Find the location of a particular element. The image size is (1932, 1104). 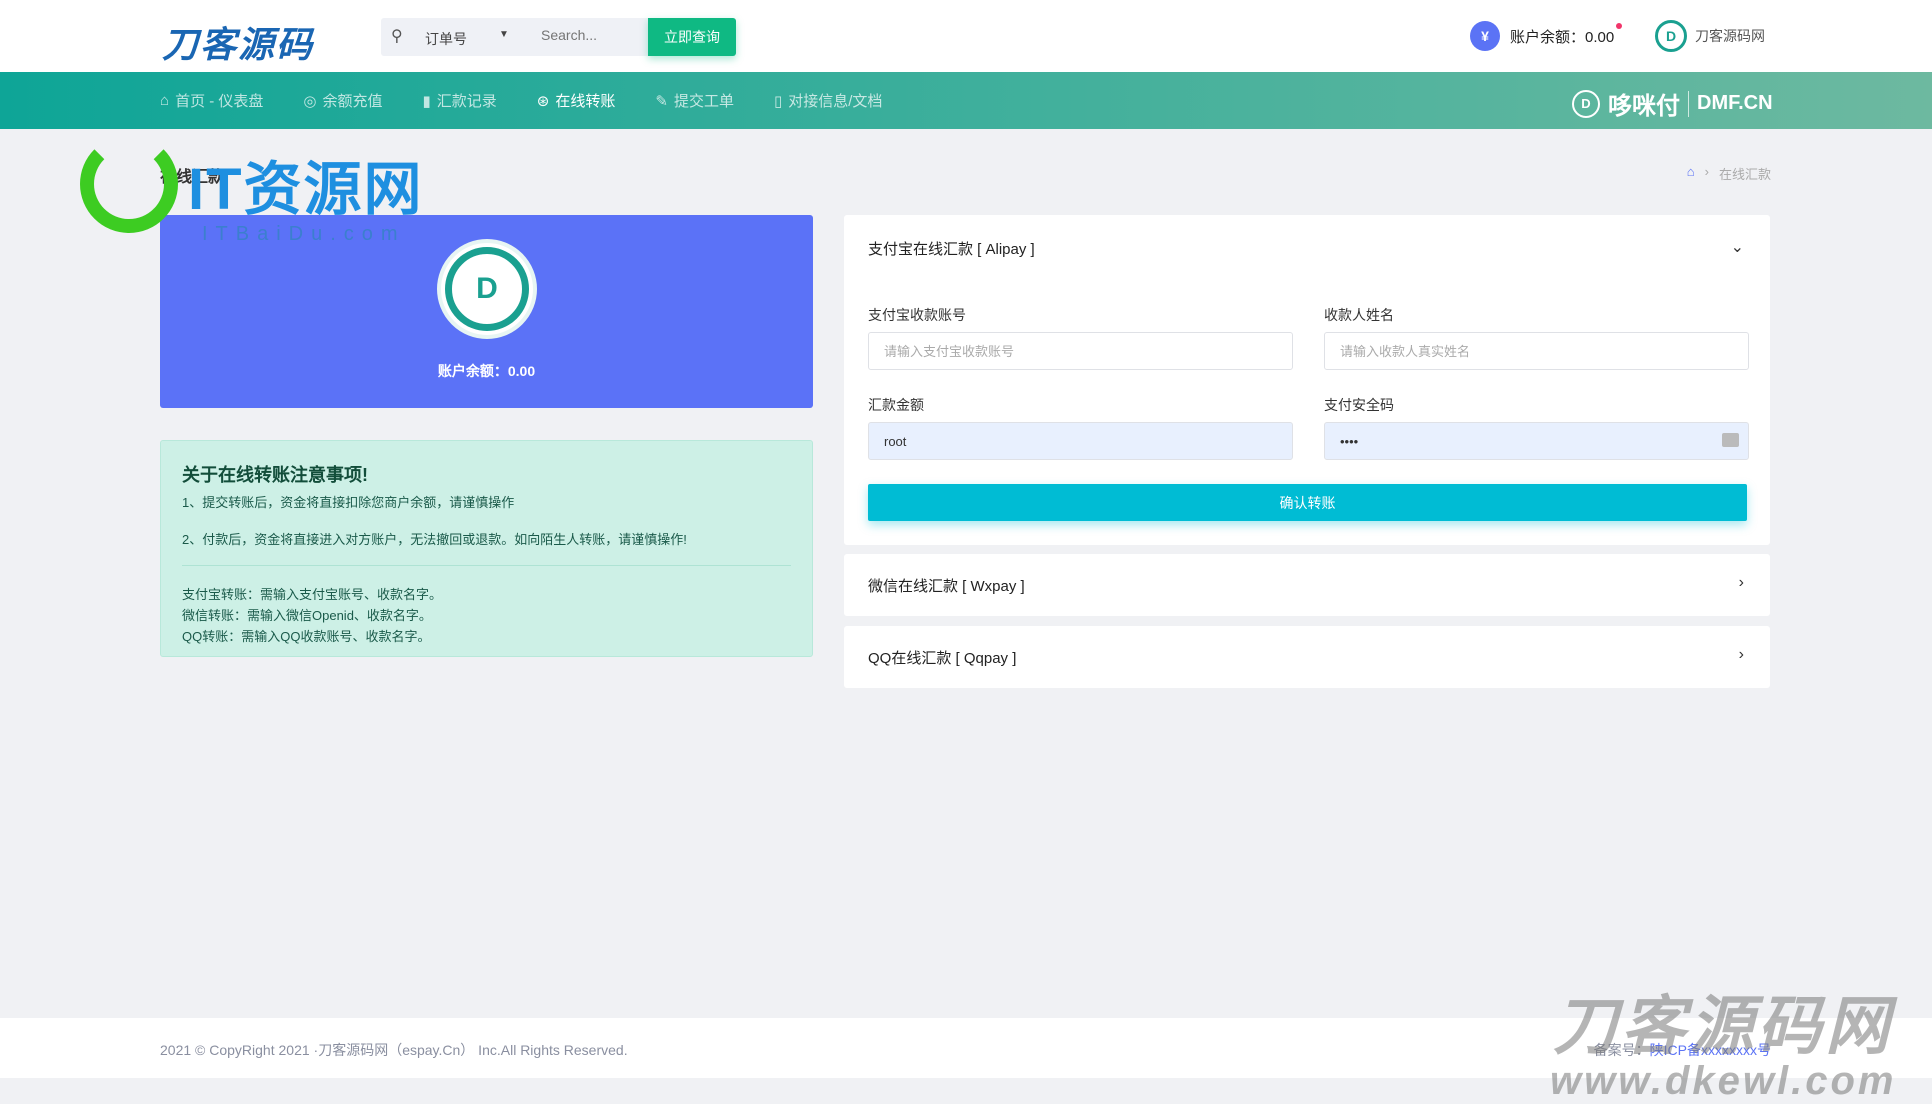

header-balance: ¥ 账户余额：0.00 is located at coordinates (1546, 36).